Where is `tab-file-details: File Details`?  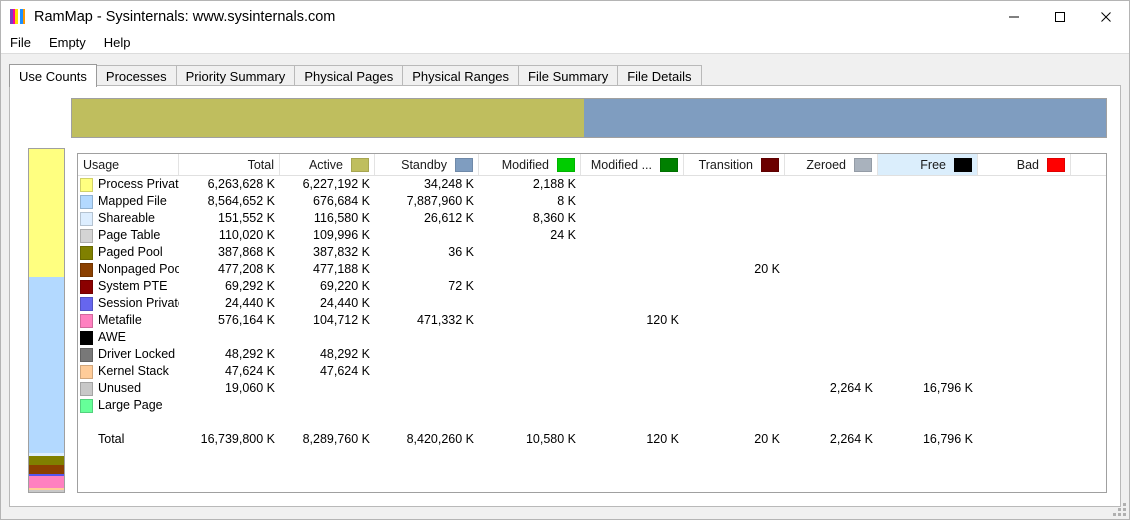
tab-file-details: File Details is located at coordinates (659, 75).